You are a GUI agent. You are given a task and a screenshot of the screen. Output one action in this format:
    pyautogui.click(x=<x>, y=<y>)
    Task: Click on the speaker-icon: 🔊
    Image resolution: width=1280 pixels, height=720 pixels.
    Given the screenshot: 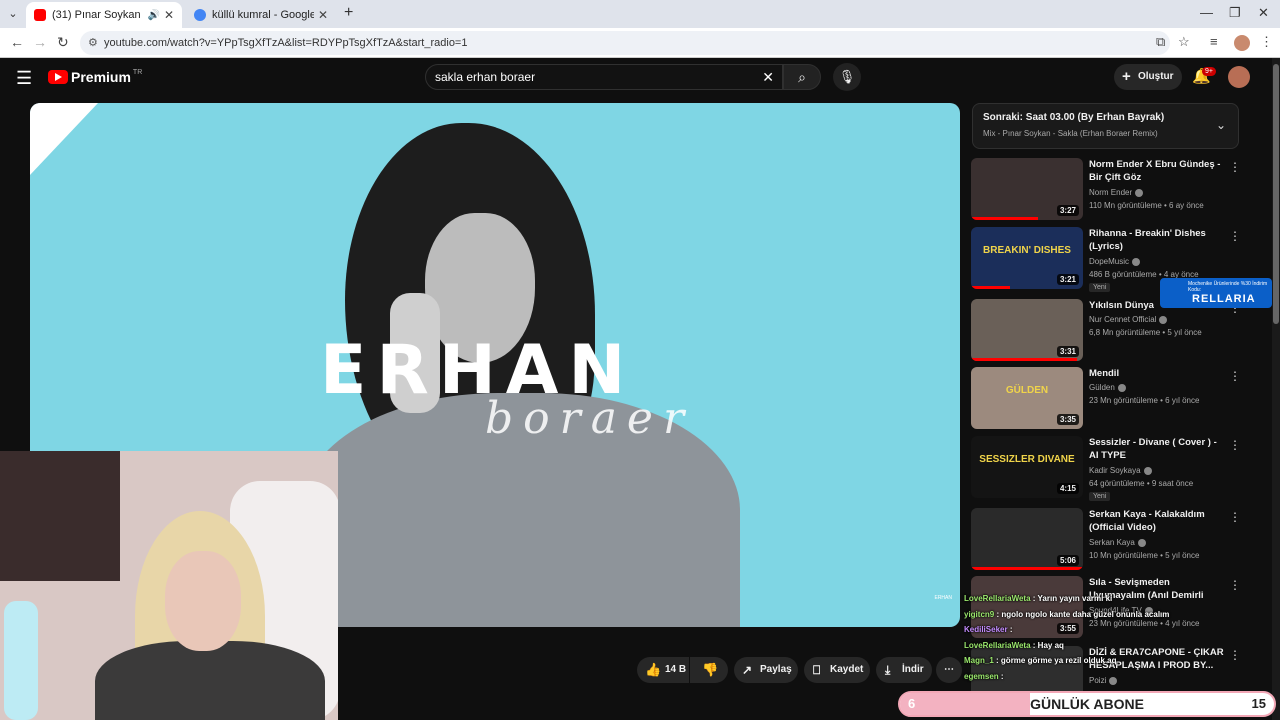 What is the action you would take?
    pyautogui.click(x=153, y=15)
    